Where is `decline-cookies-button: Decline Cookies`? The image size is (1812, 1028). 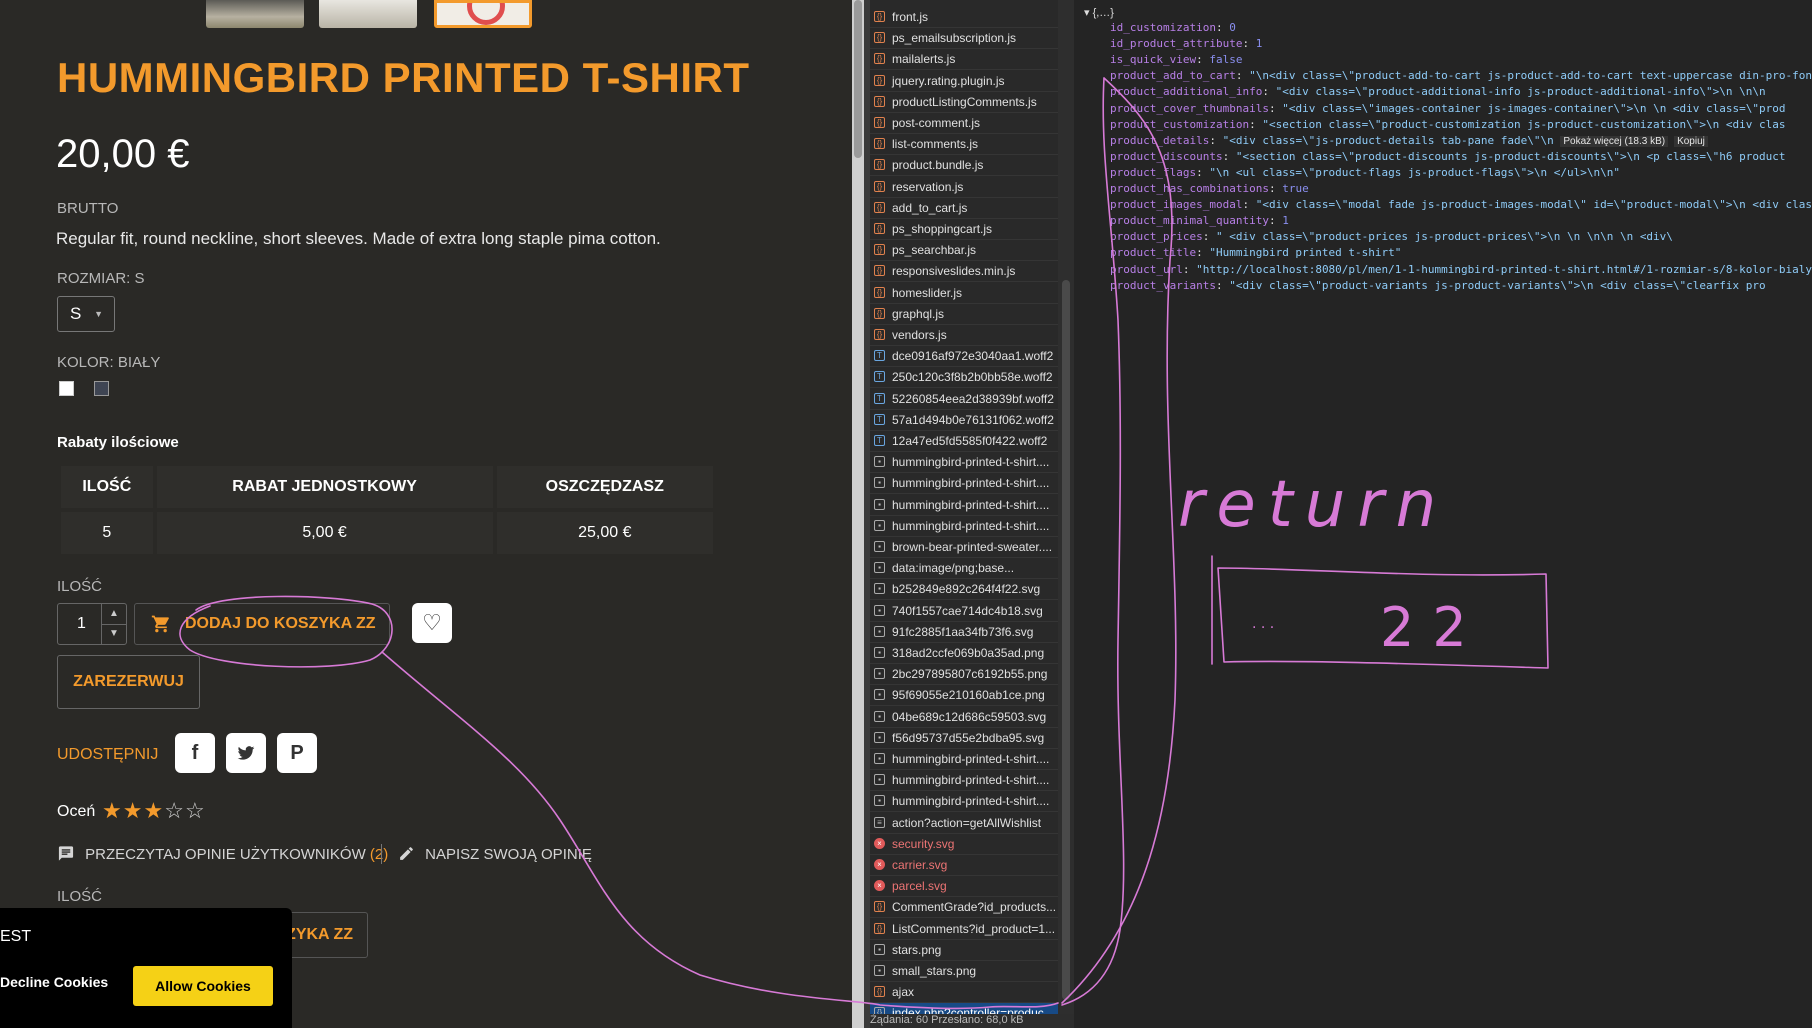 decline-cookies-button: Decline Cookies is located at coordinates (54, 982).